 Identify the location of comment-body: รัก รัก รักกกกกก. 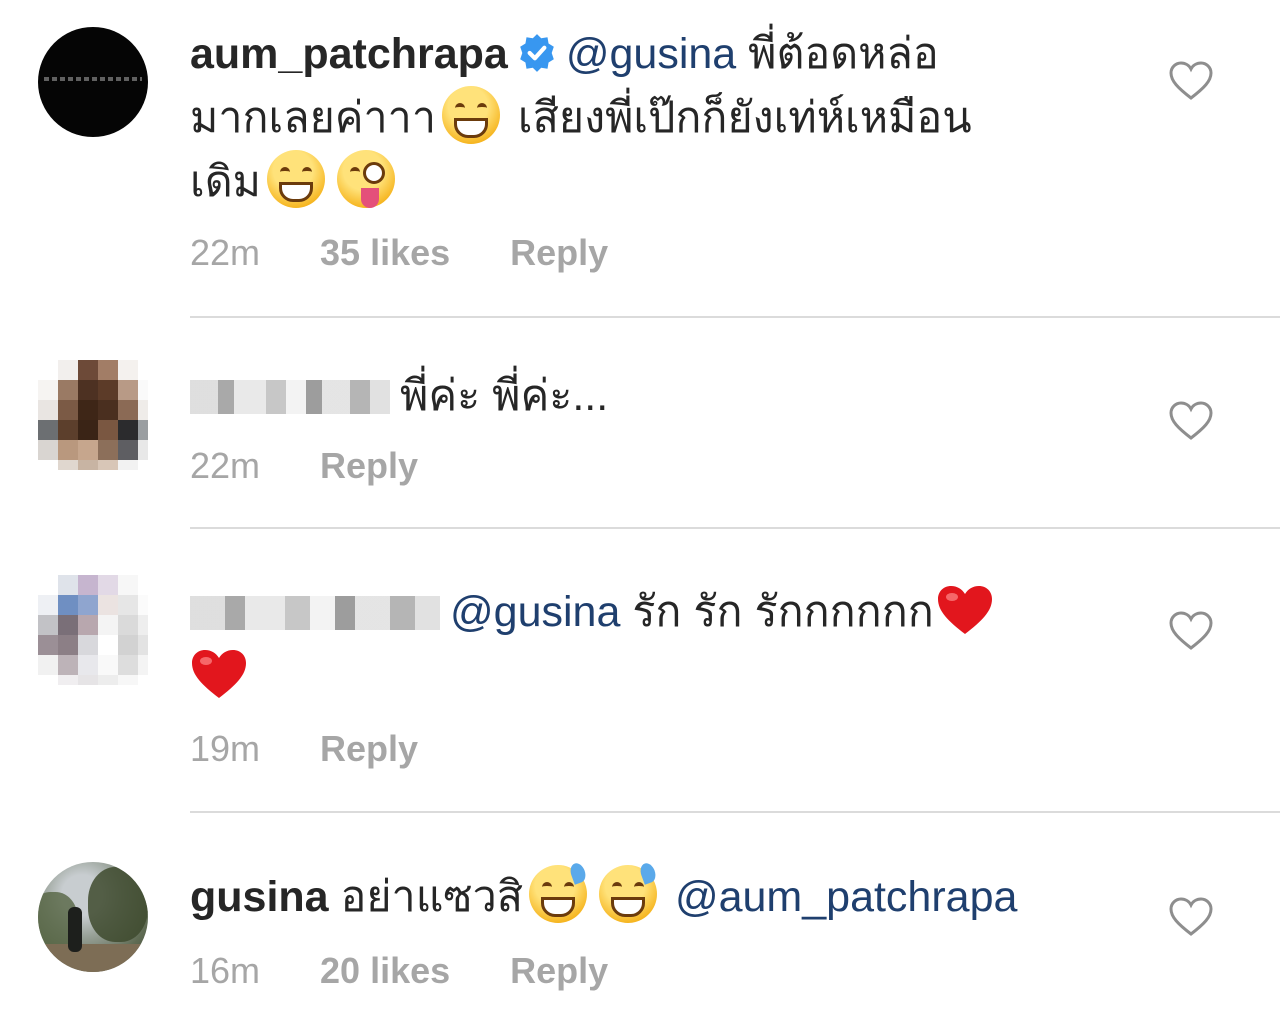
(777, 612).